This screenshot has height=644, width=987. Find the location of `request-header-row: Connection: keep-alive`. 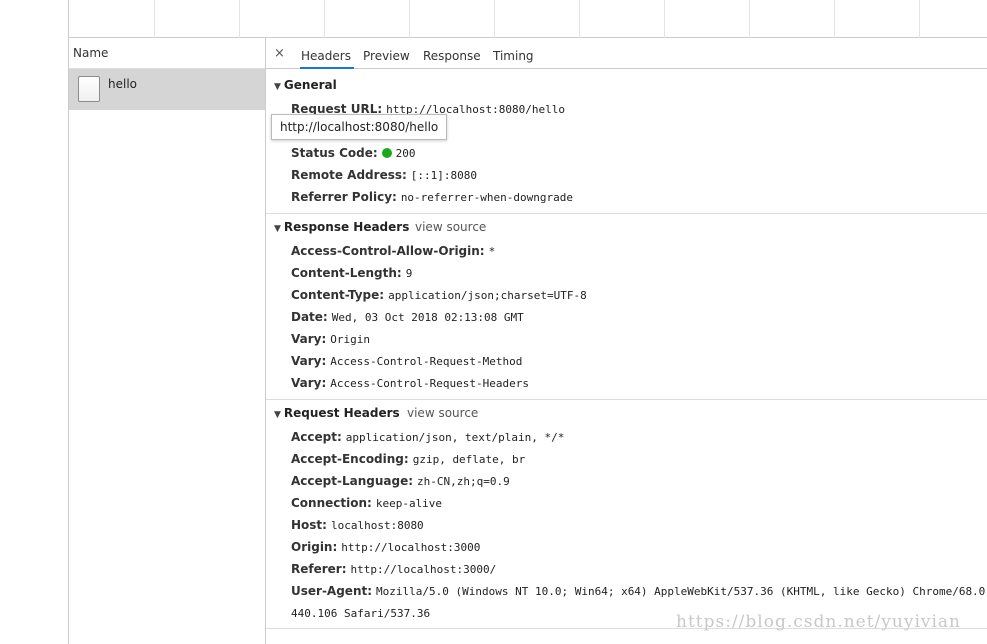

request-header-row: Connection: keep-alive is located at coordinates (367, 503).